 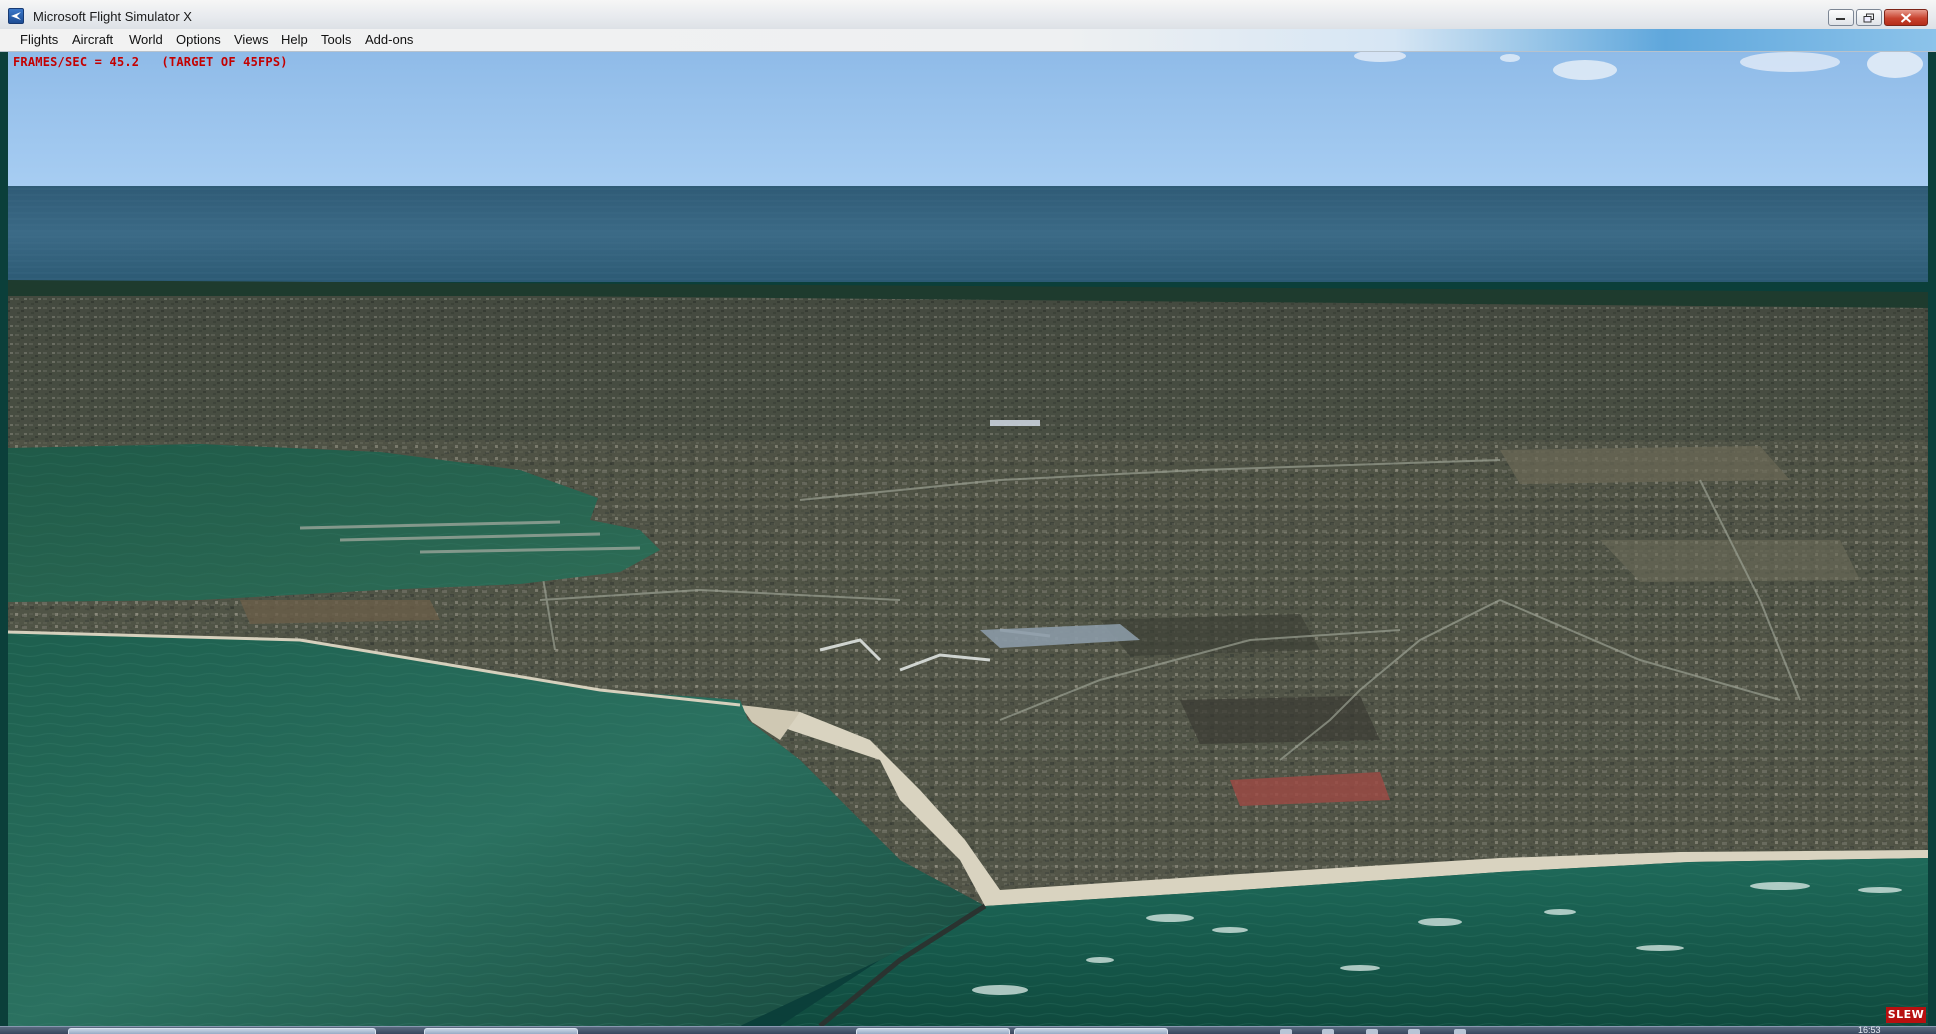 I want to click on menu-views: Views, so click(x=251, y=39).